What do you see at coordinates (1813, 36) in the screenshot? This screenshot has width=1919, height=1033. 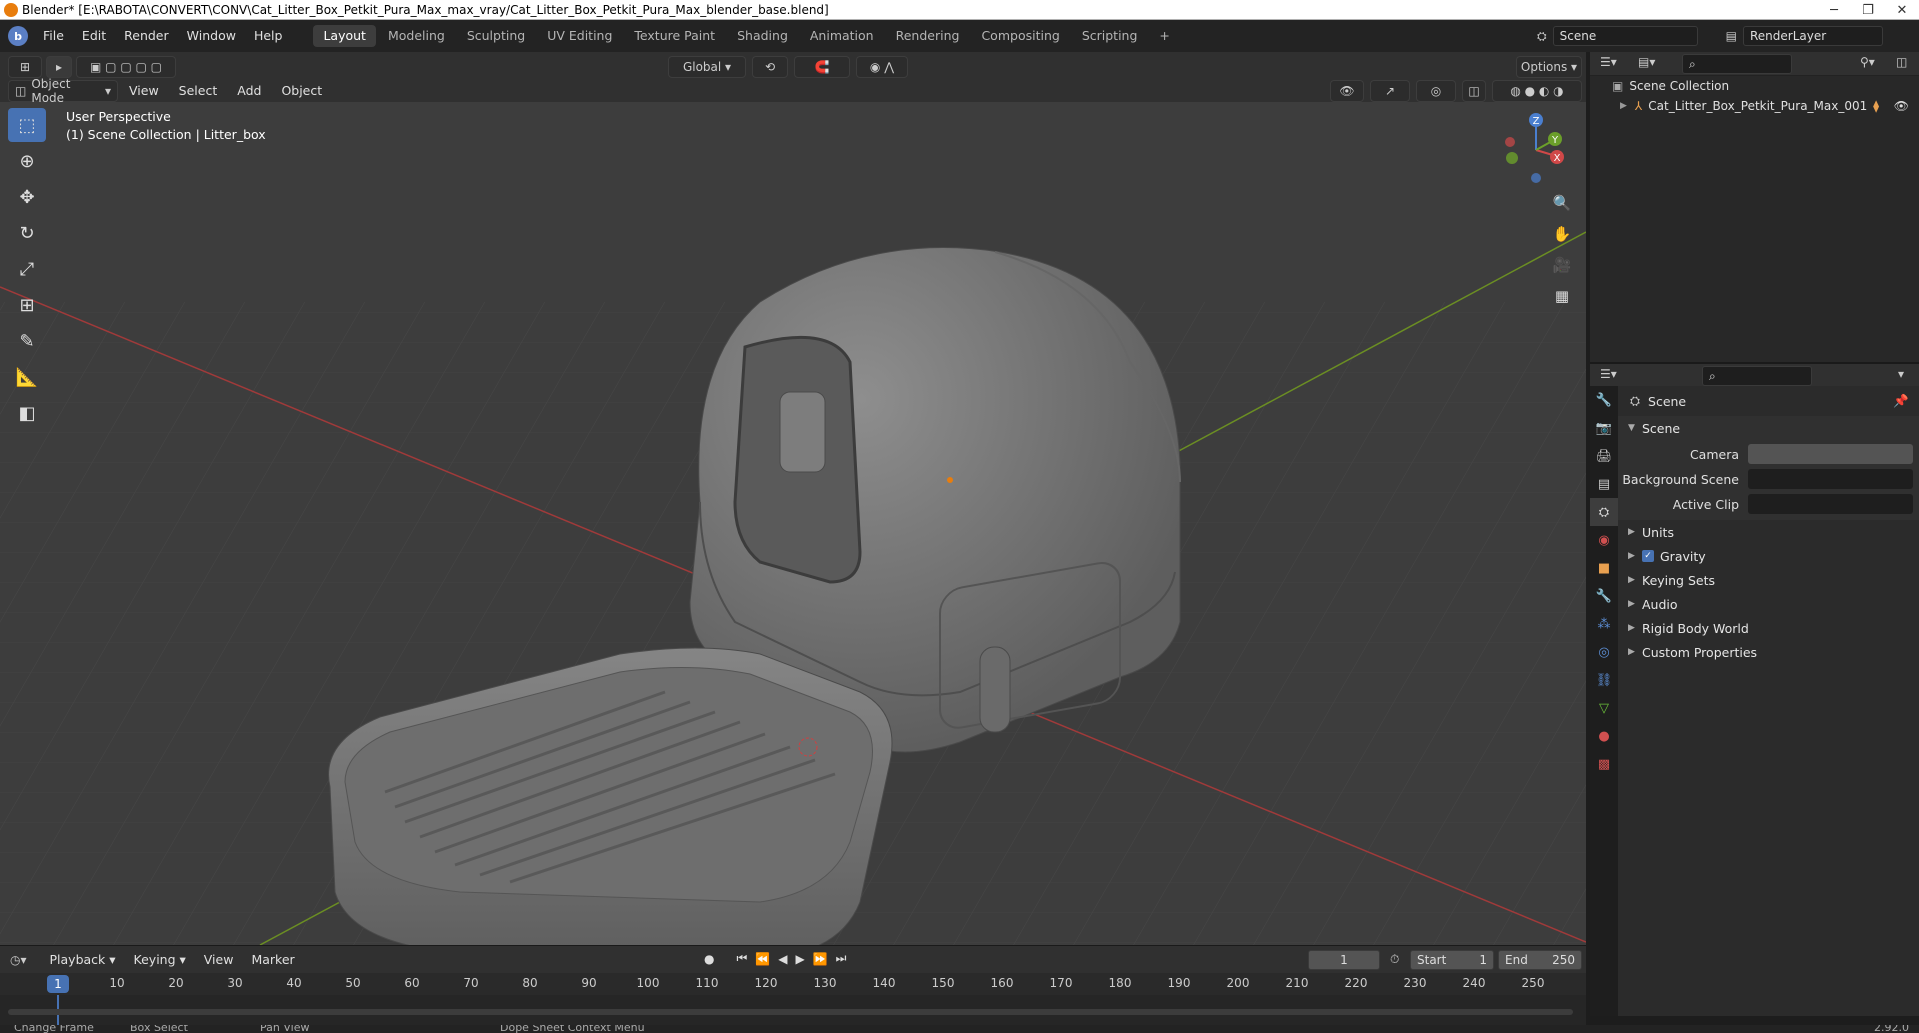 I see `view-layer-selector: RenderLayer` at bounding box center [1813, 36].